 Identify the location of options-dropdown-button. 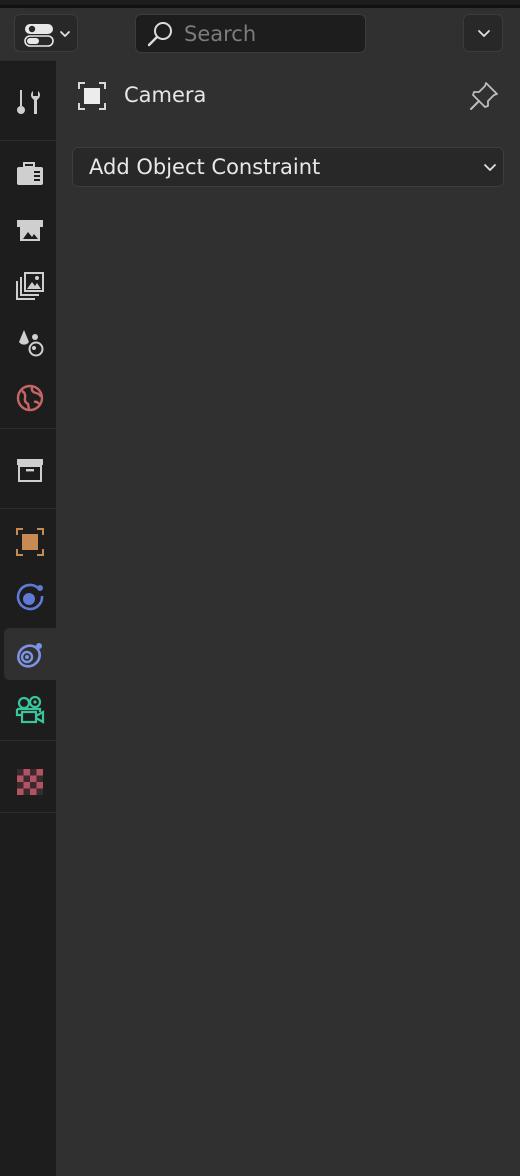
(483, 33).